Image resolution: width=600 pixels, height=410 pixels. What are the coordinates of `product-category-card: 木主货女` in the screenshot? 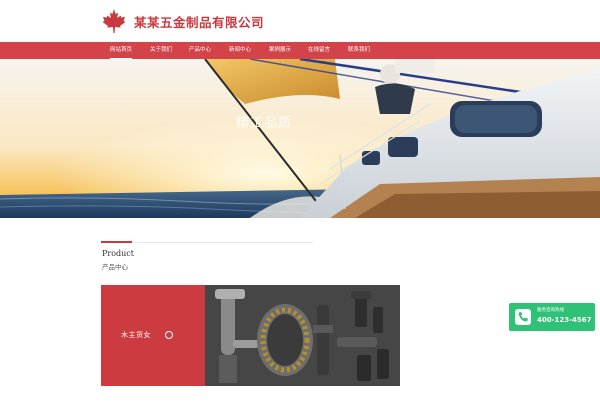 It's located at (153, 335).